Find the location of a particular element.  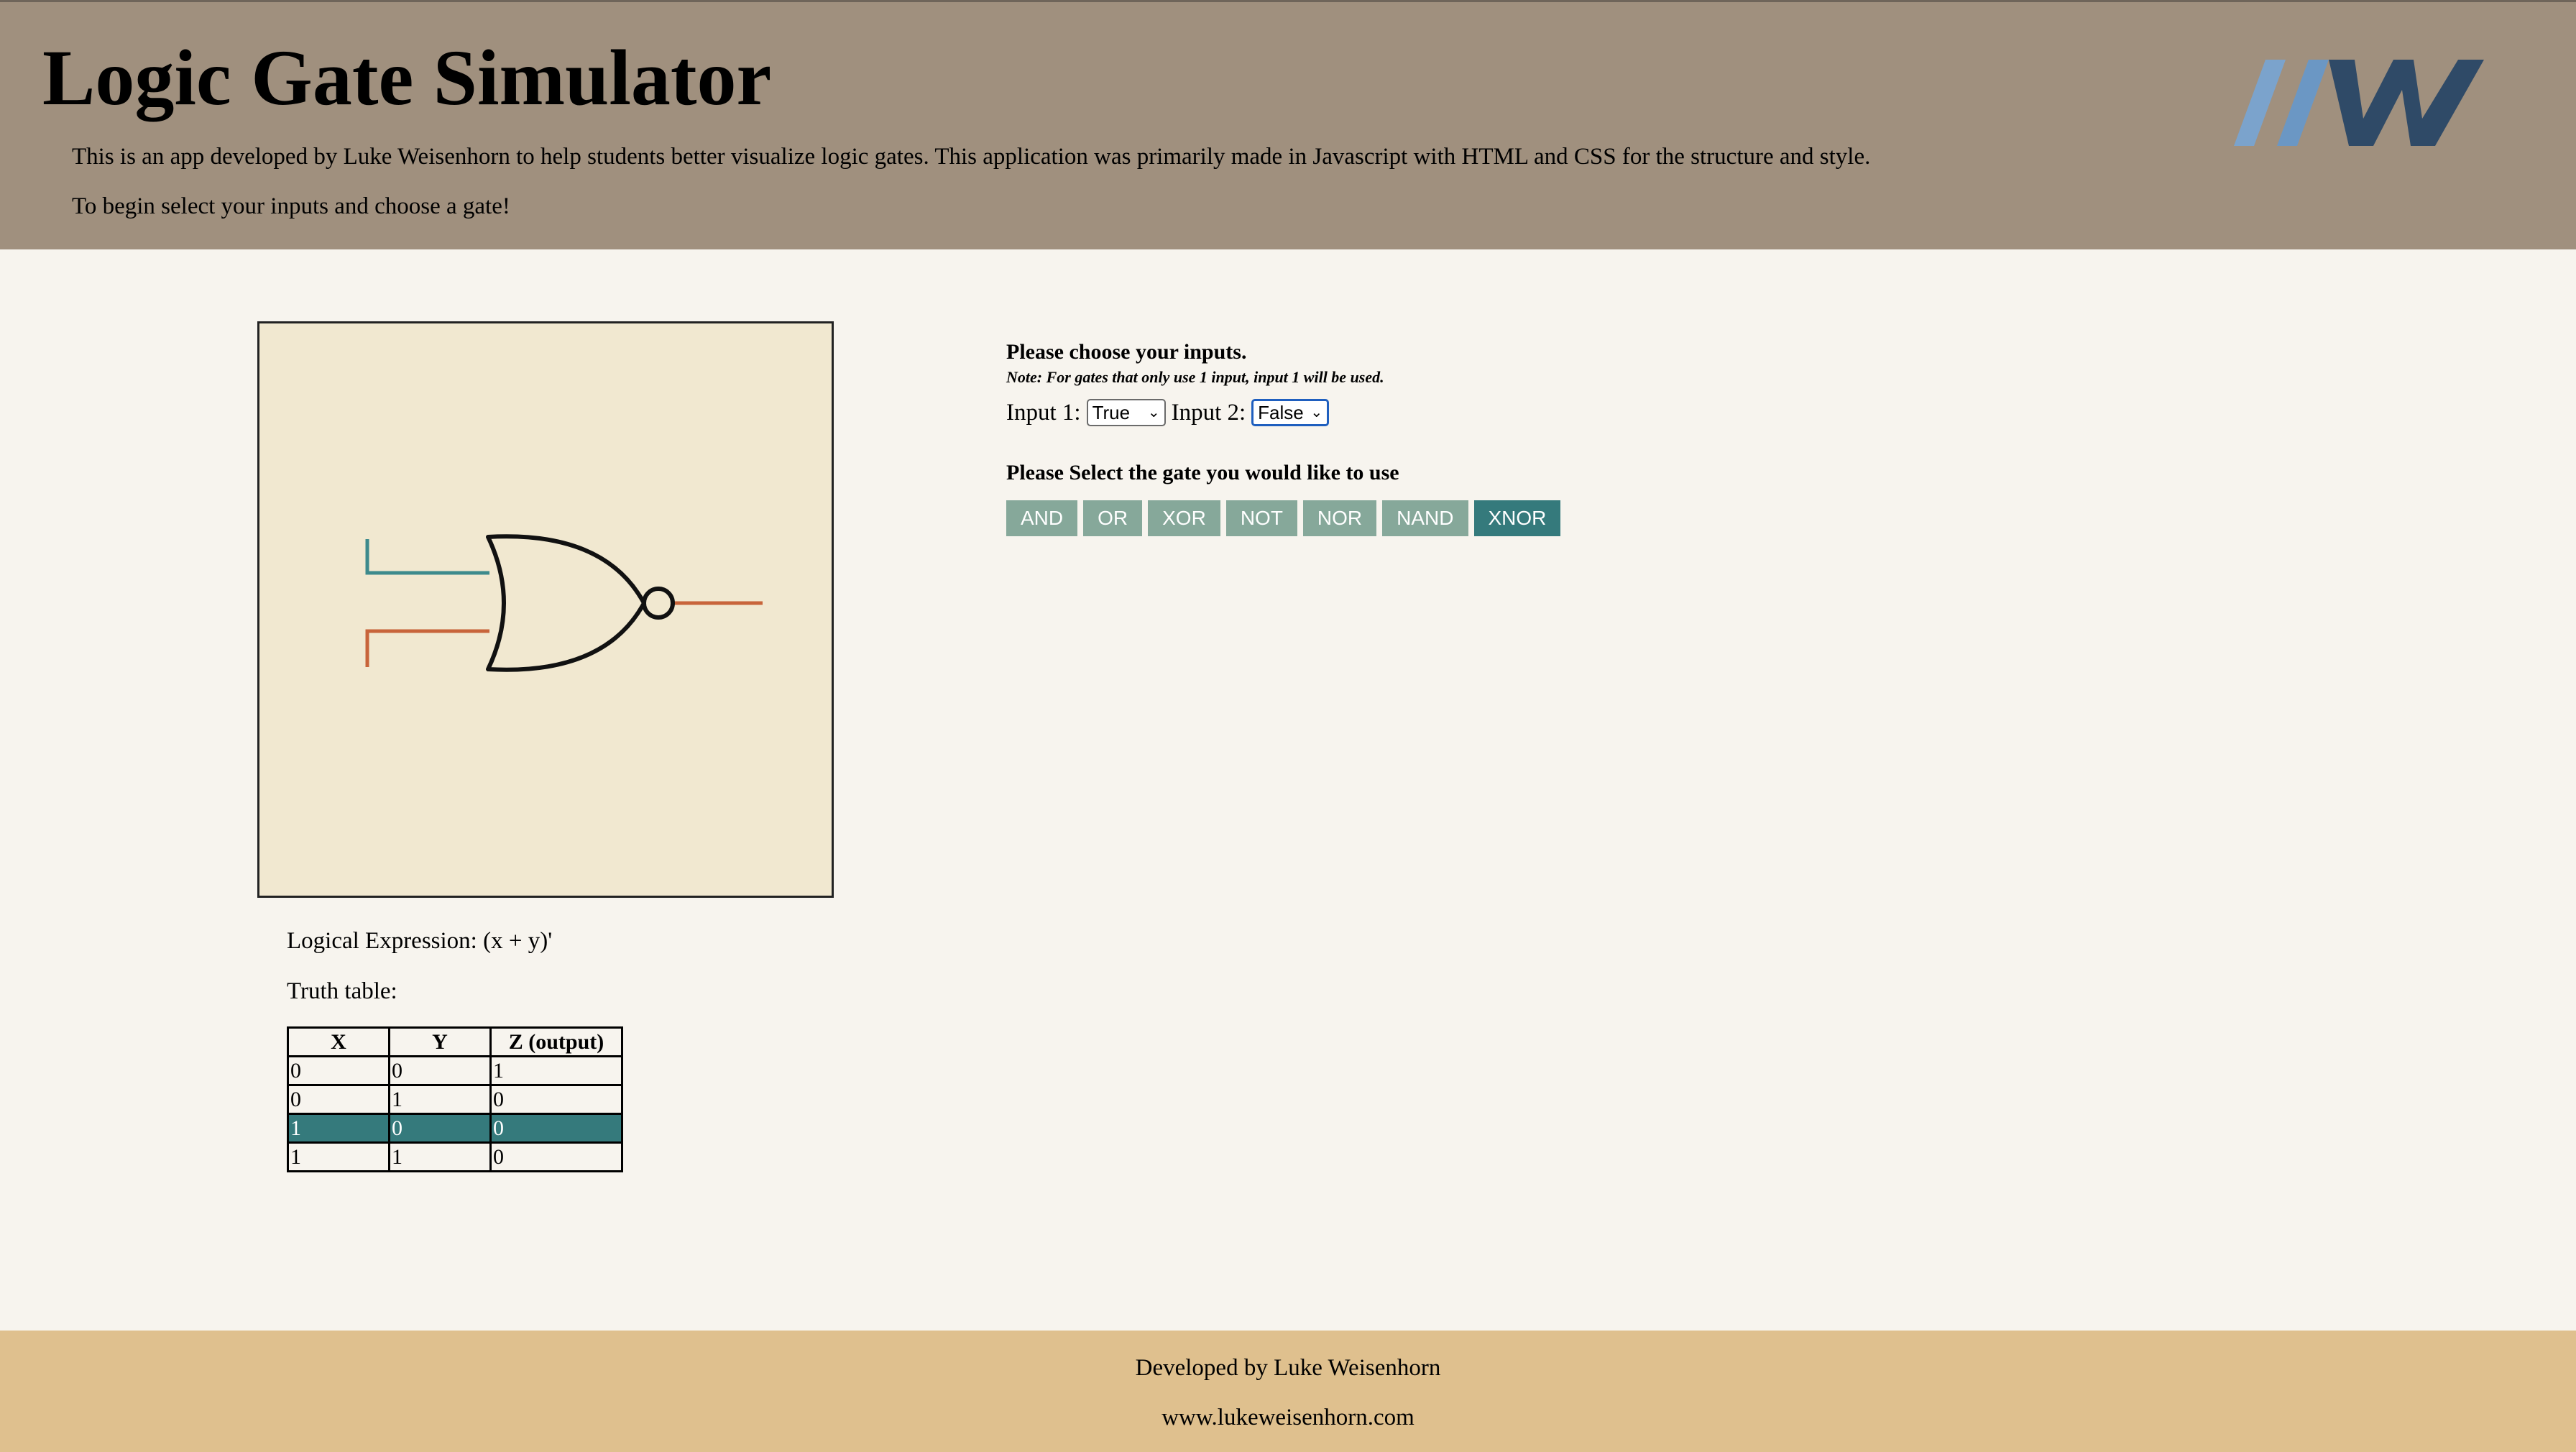

input-2-value: False is located at coordinates (1281, 412).